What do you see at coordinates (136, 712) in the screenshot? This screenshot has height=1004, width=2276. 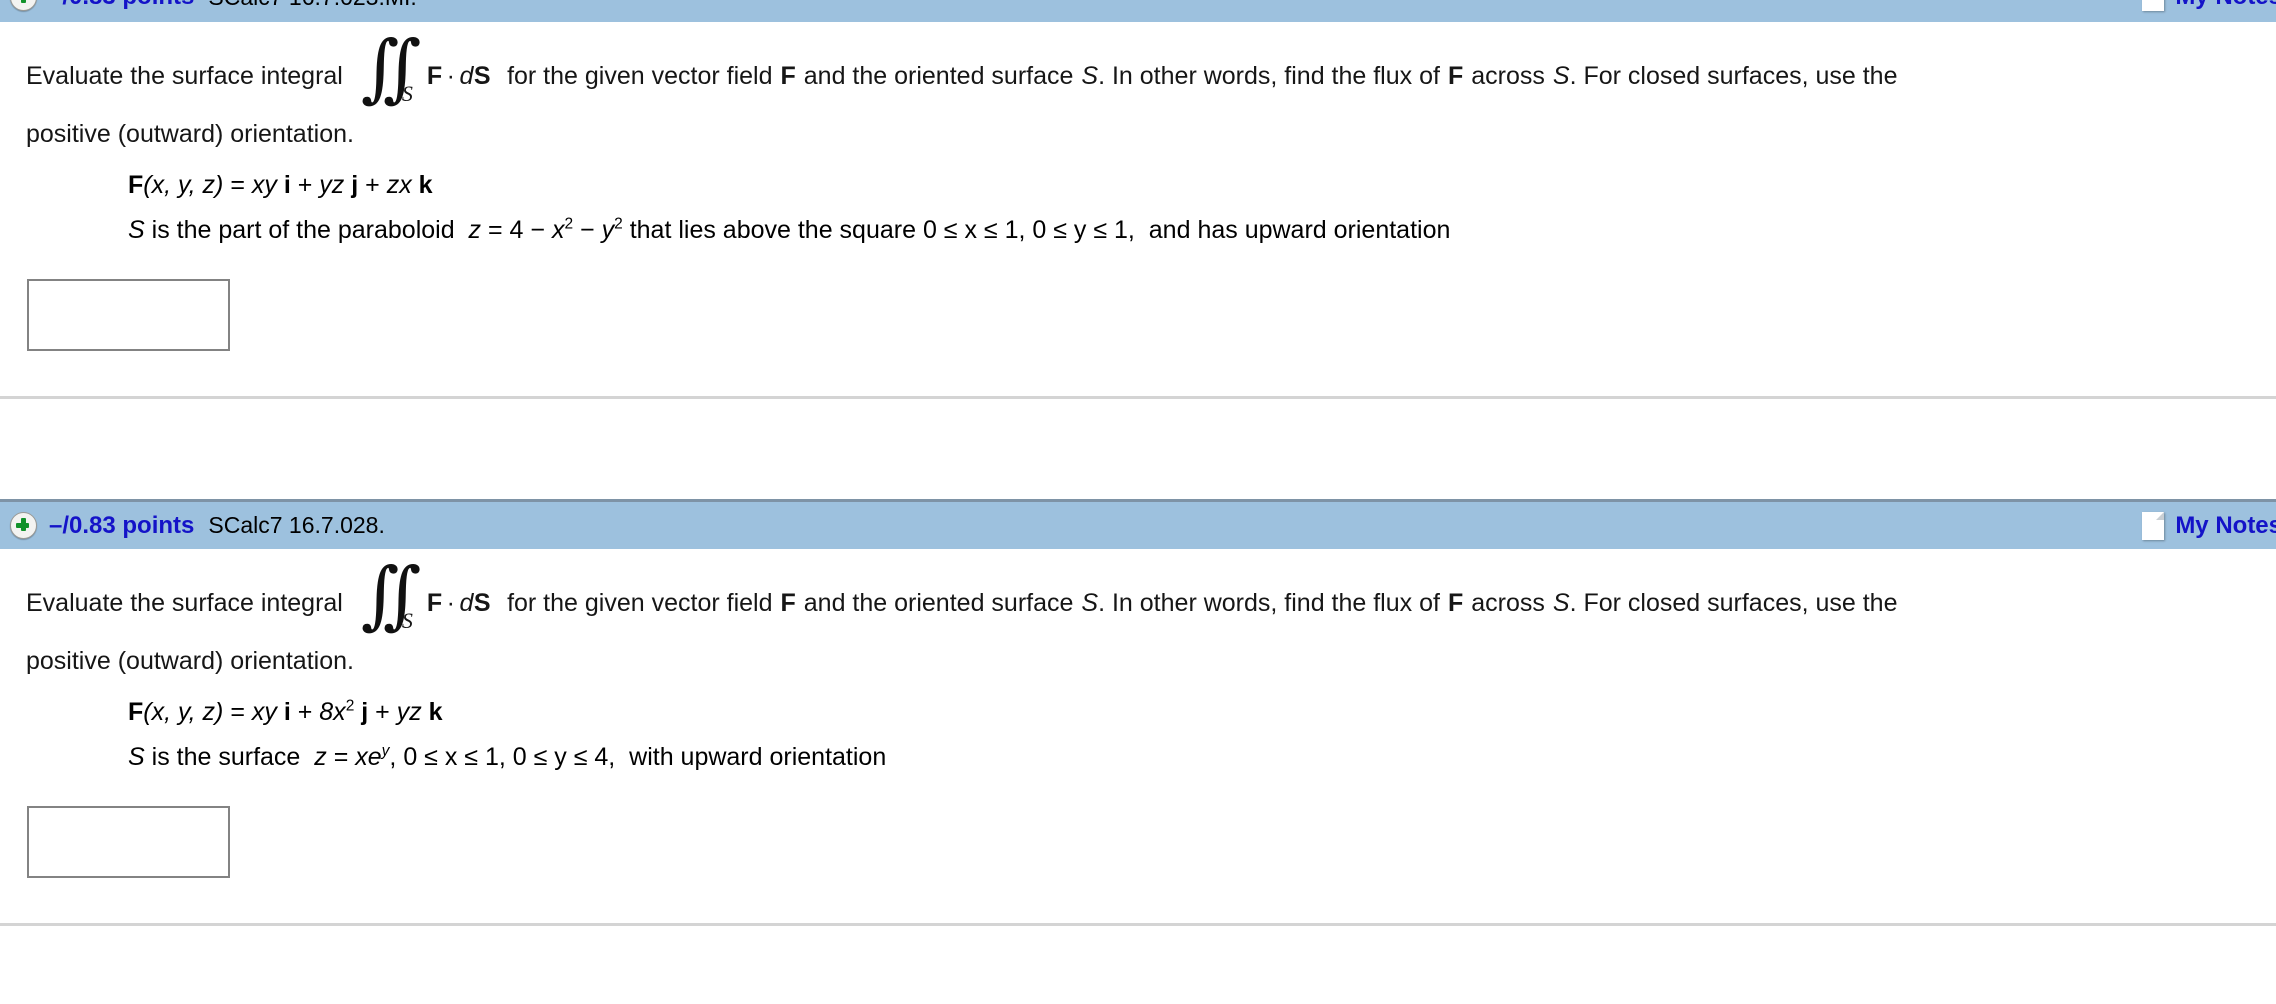 I see `field-name-2: F` at bounding box center [136, 712].